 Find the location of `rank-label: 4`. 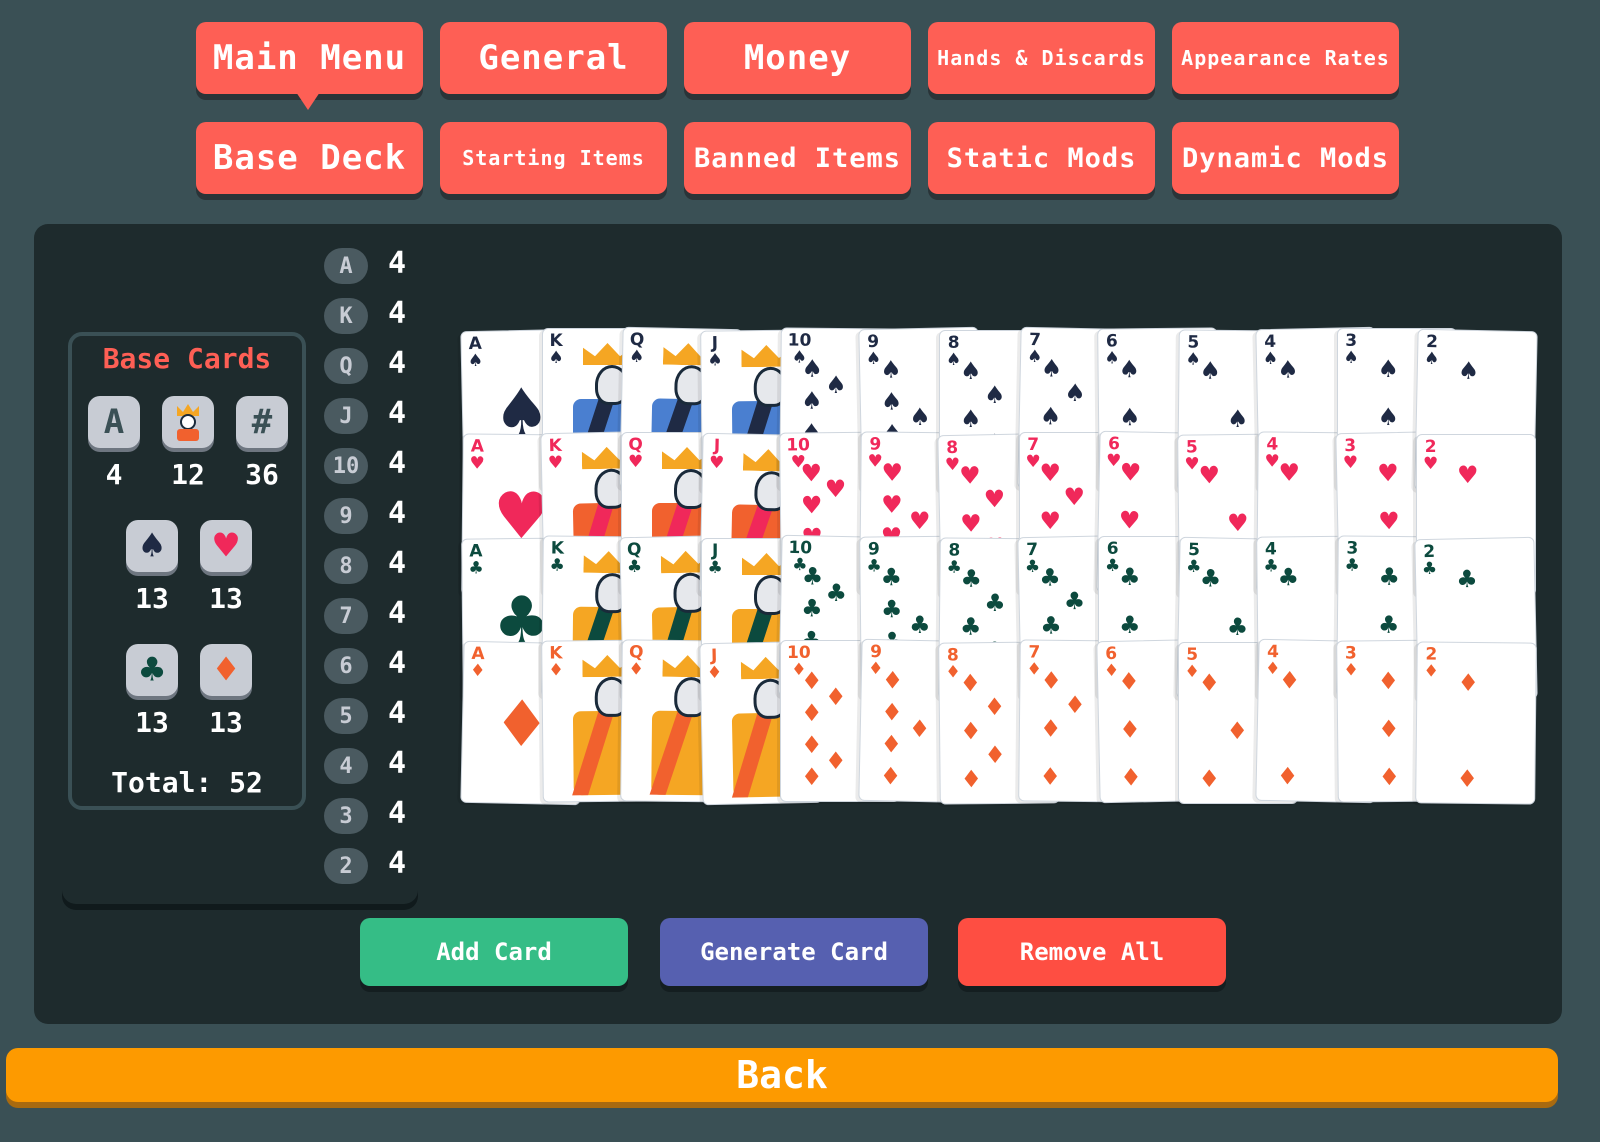

rank-label: 4 is located at coordinates (346, 766).